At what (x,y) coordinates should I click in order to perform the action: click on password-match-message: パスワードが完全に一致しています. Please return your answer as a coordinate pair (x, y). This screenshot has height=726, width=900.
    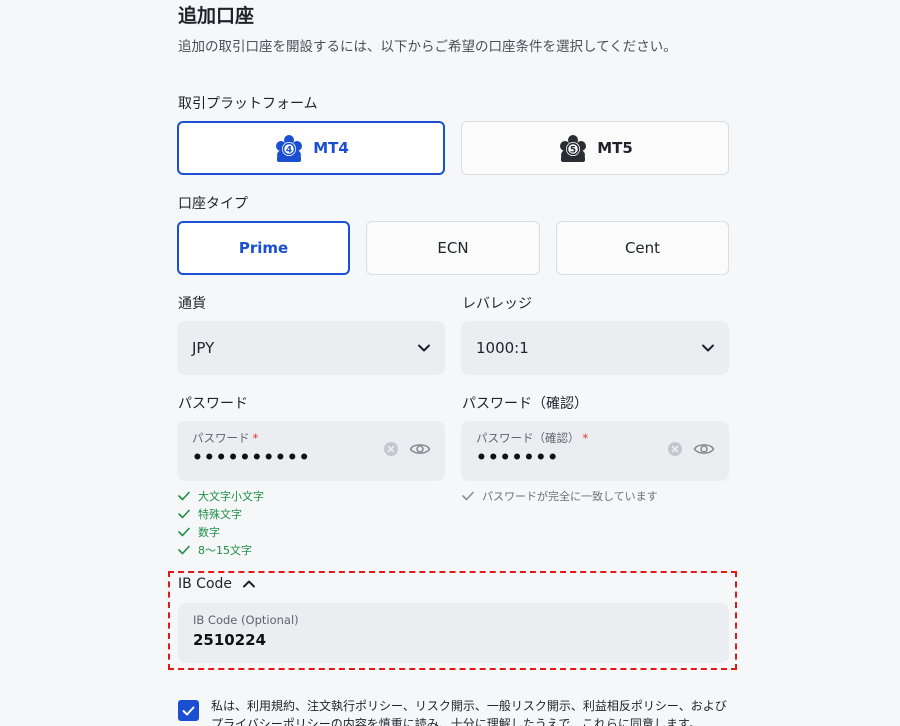
    Looking at the image, I should click on (560, 496).